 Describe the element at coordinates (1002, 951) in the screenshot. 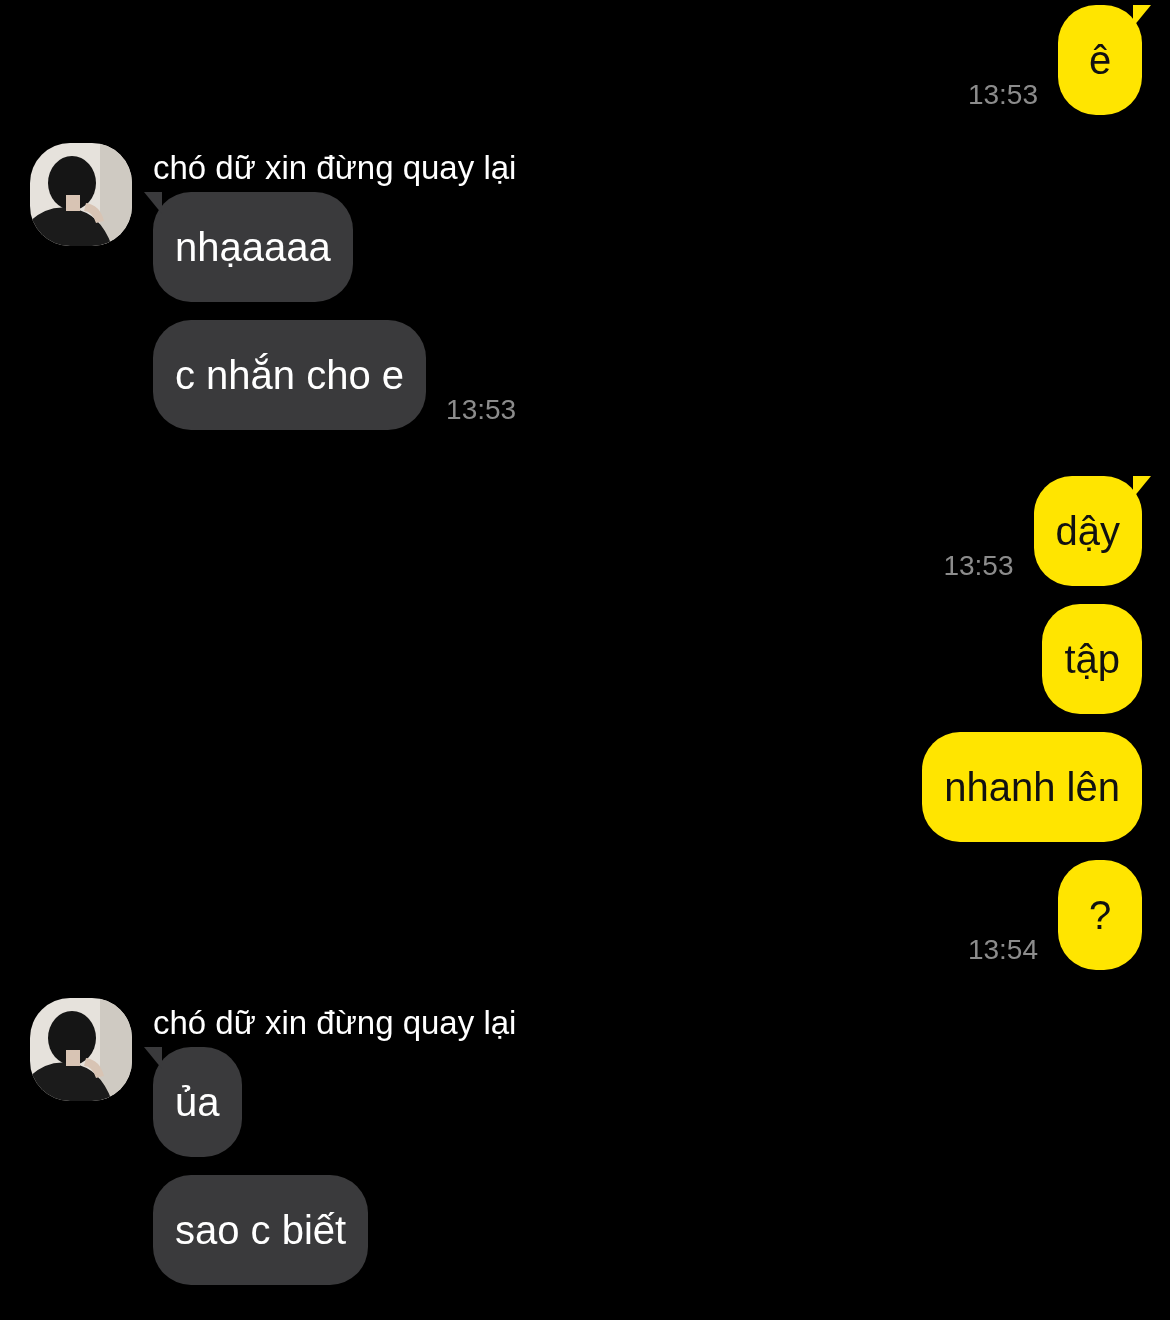

I see `timestamp: 13:54` at that location.